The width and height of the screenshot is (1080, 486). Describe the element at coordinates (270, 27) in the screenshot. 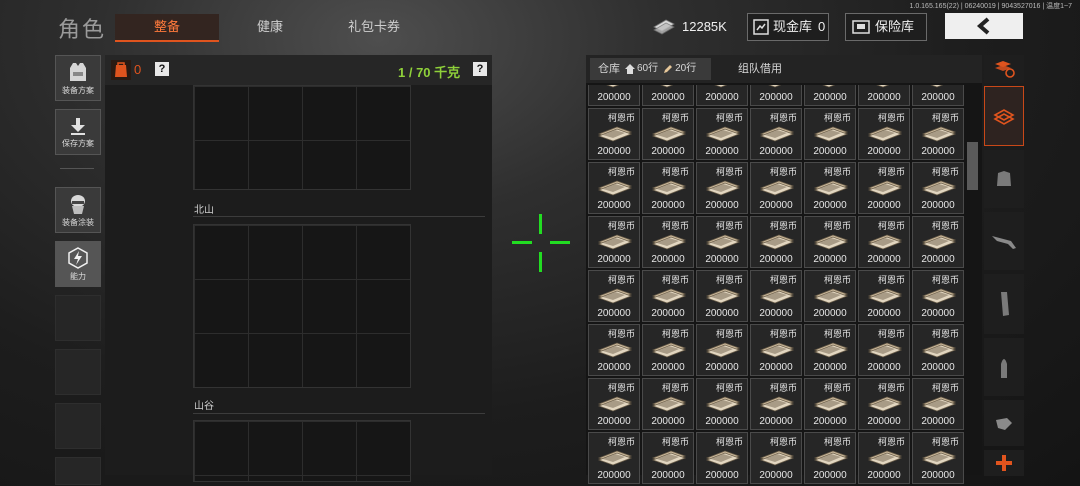

I see `tab-health: 健康` at that location.